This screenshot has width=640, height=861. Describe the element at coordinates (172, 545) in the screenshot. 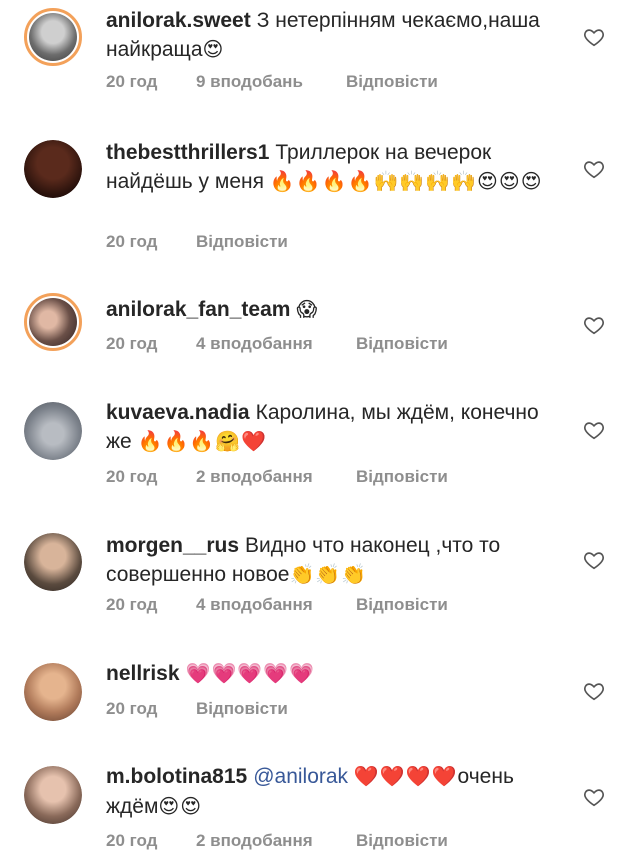

I see `username: morgen__rus` at that location.